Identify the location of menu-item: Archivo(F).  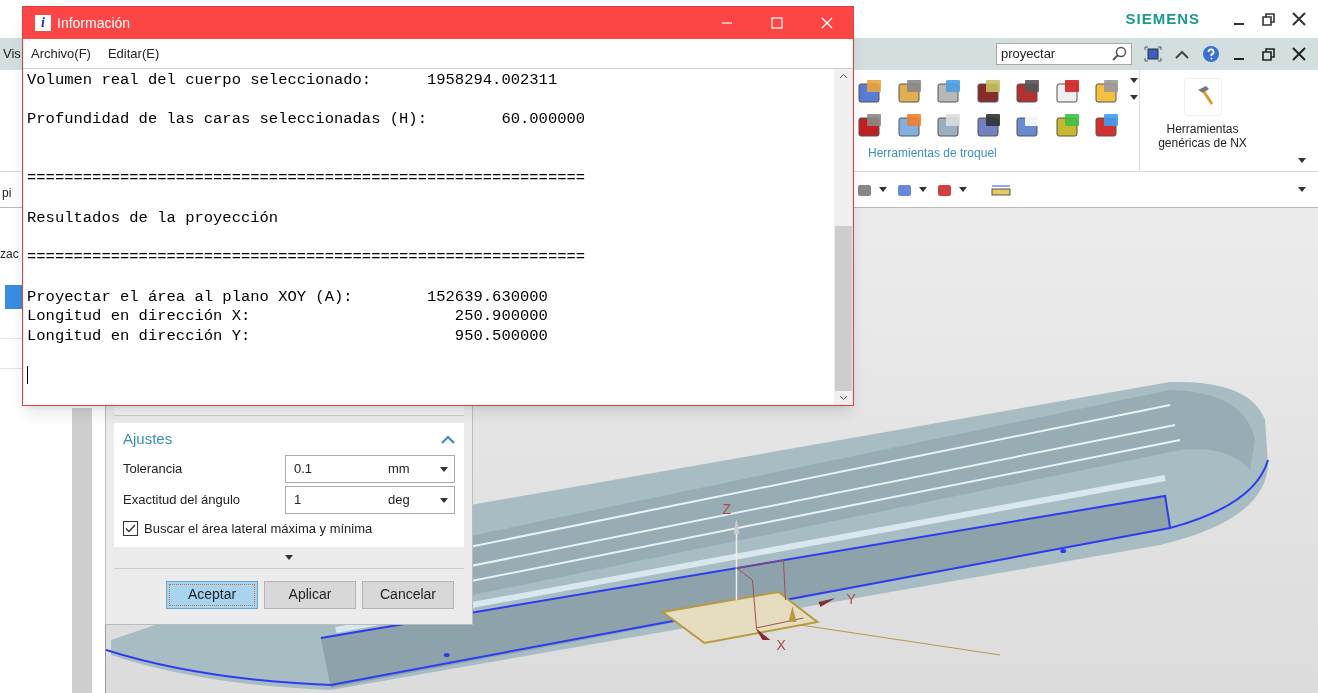
(61, 53).